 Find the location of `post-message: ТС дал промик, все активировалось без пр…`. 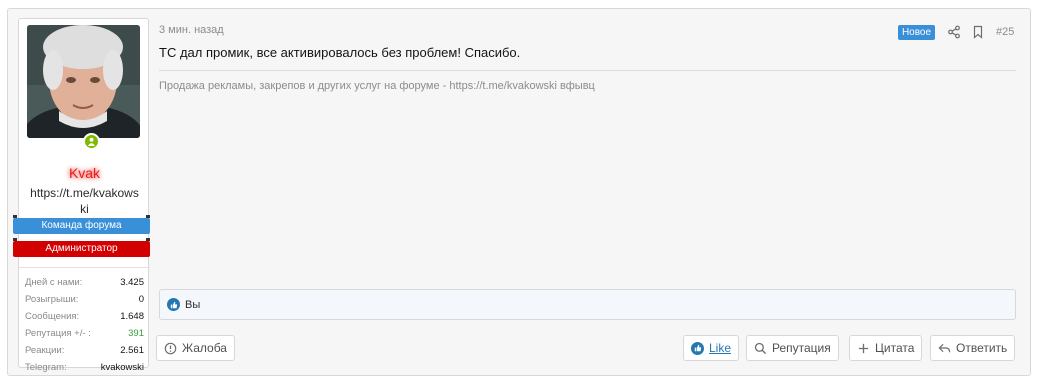

post-message: ТС дал промик, все активировалось без пр… is located at coordinates (340, 52).